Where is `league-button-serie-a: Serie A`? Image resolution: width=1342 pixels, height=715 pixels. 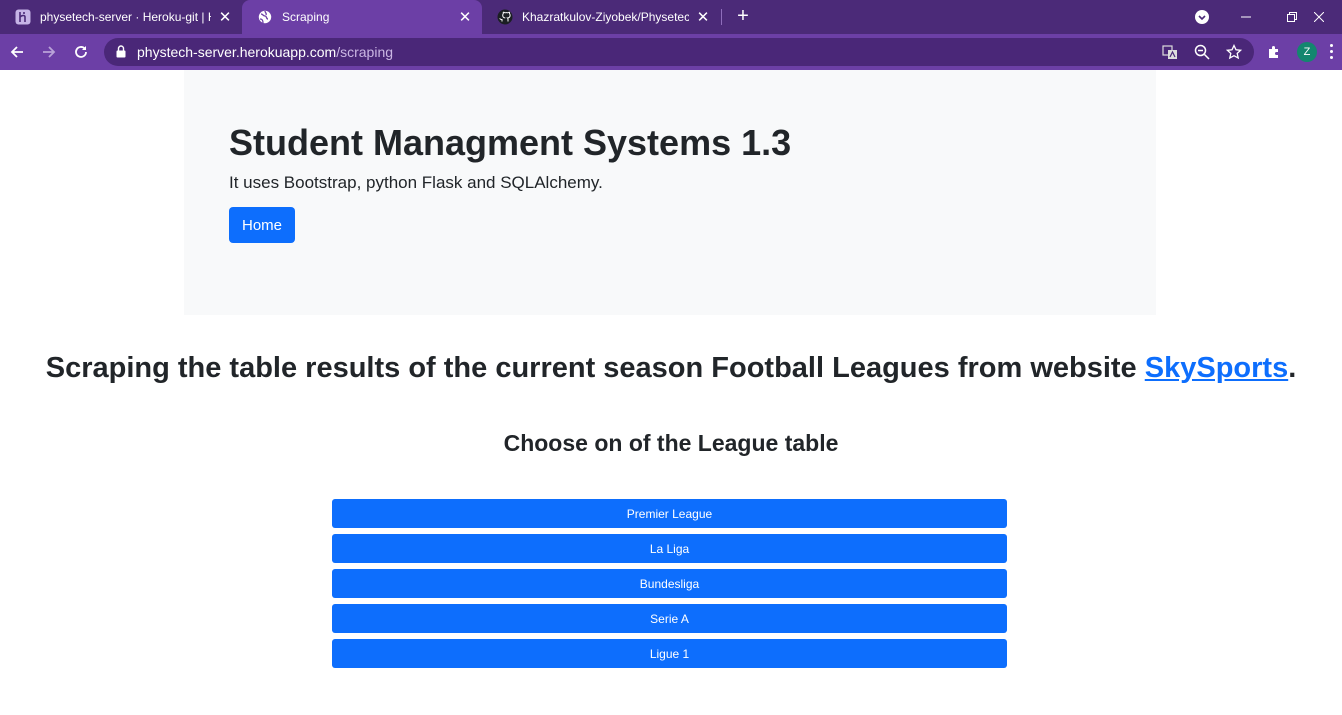 league-button-serie-a: Serie A is located at coordinates (669, 618).